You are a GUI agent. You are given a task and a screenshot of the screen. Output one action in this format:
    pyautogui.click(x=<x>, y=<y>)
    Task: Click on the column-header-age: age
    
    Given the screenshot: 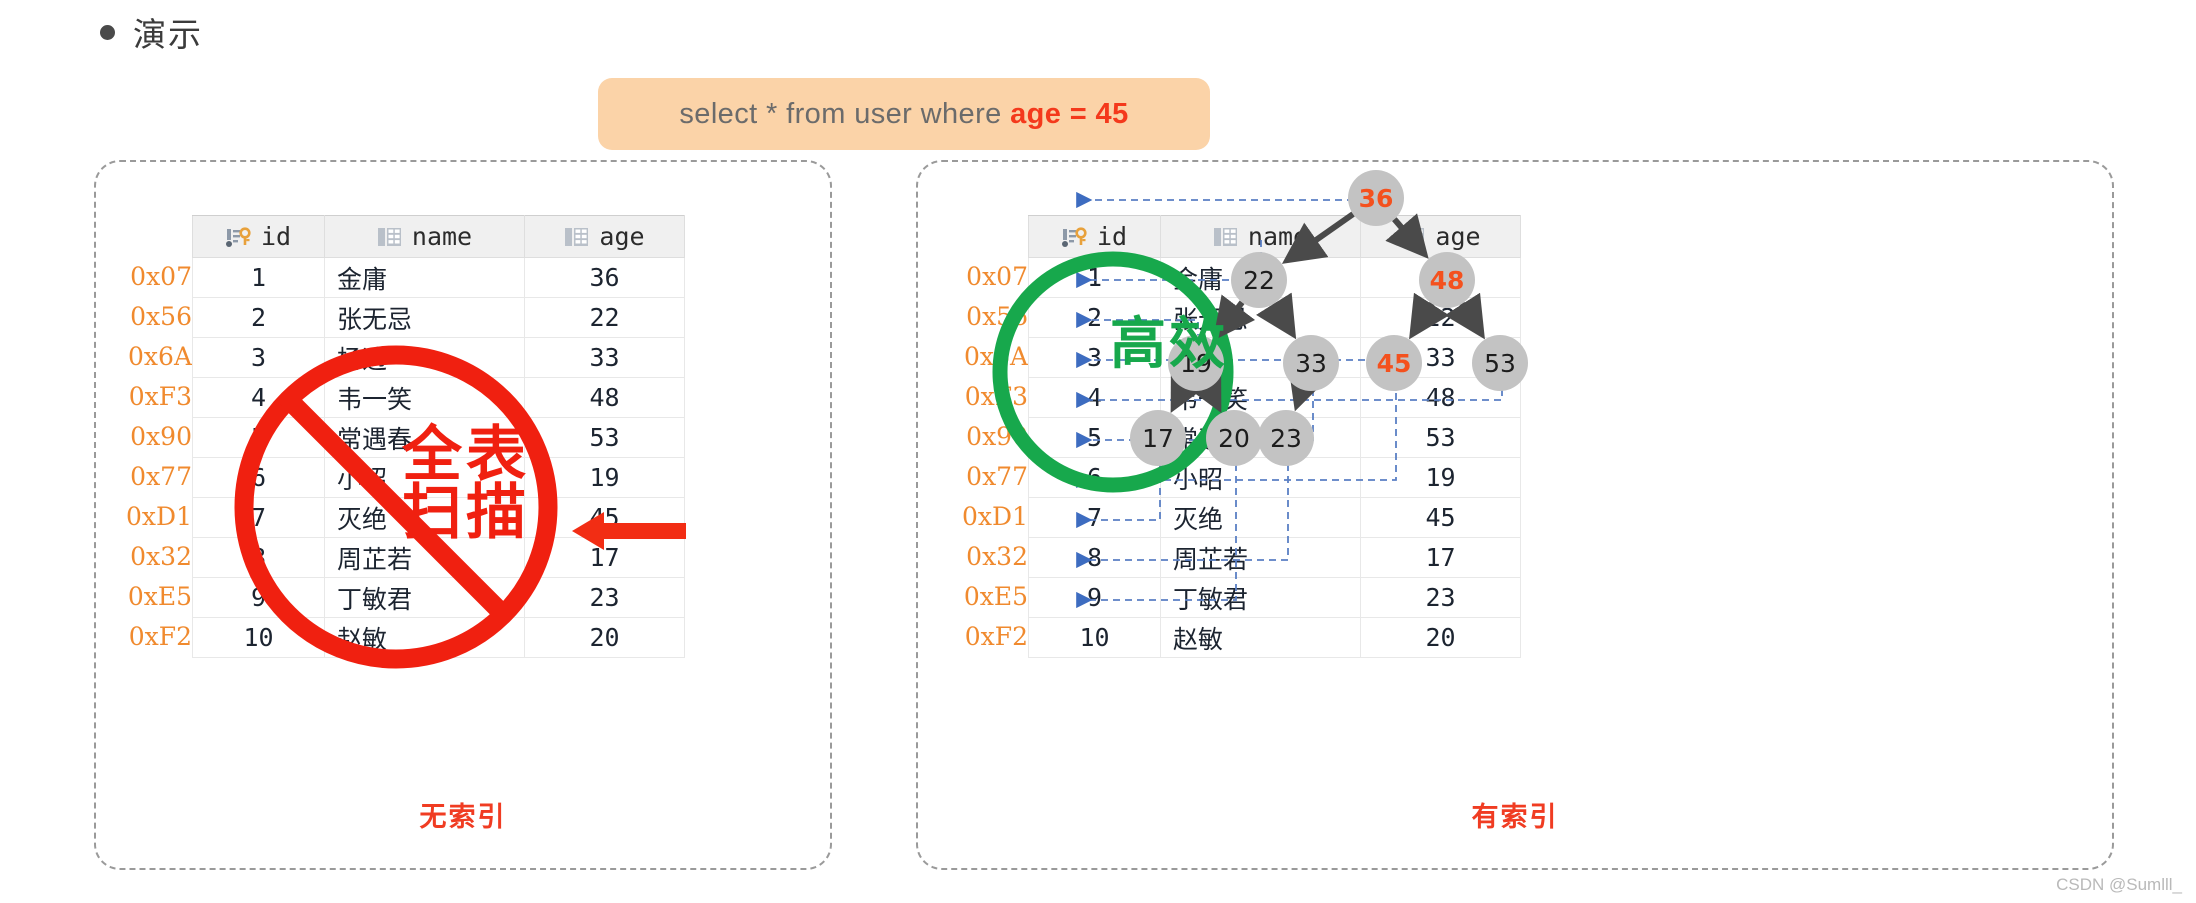 What is the action you would take?
    pyautogui.click(x=604, y=236)
    